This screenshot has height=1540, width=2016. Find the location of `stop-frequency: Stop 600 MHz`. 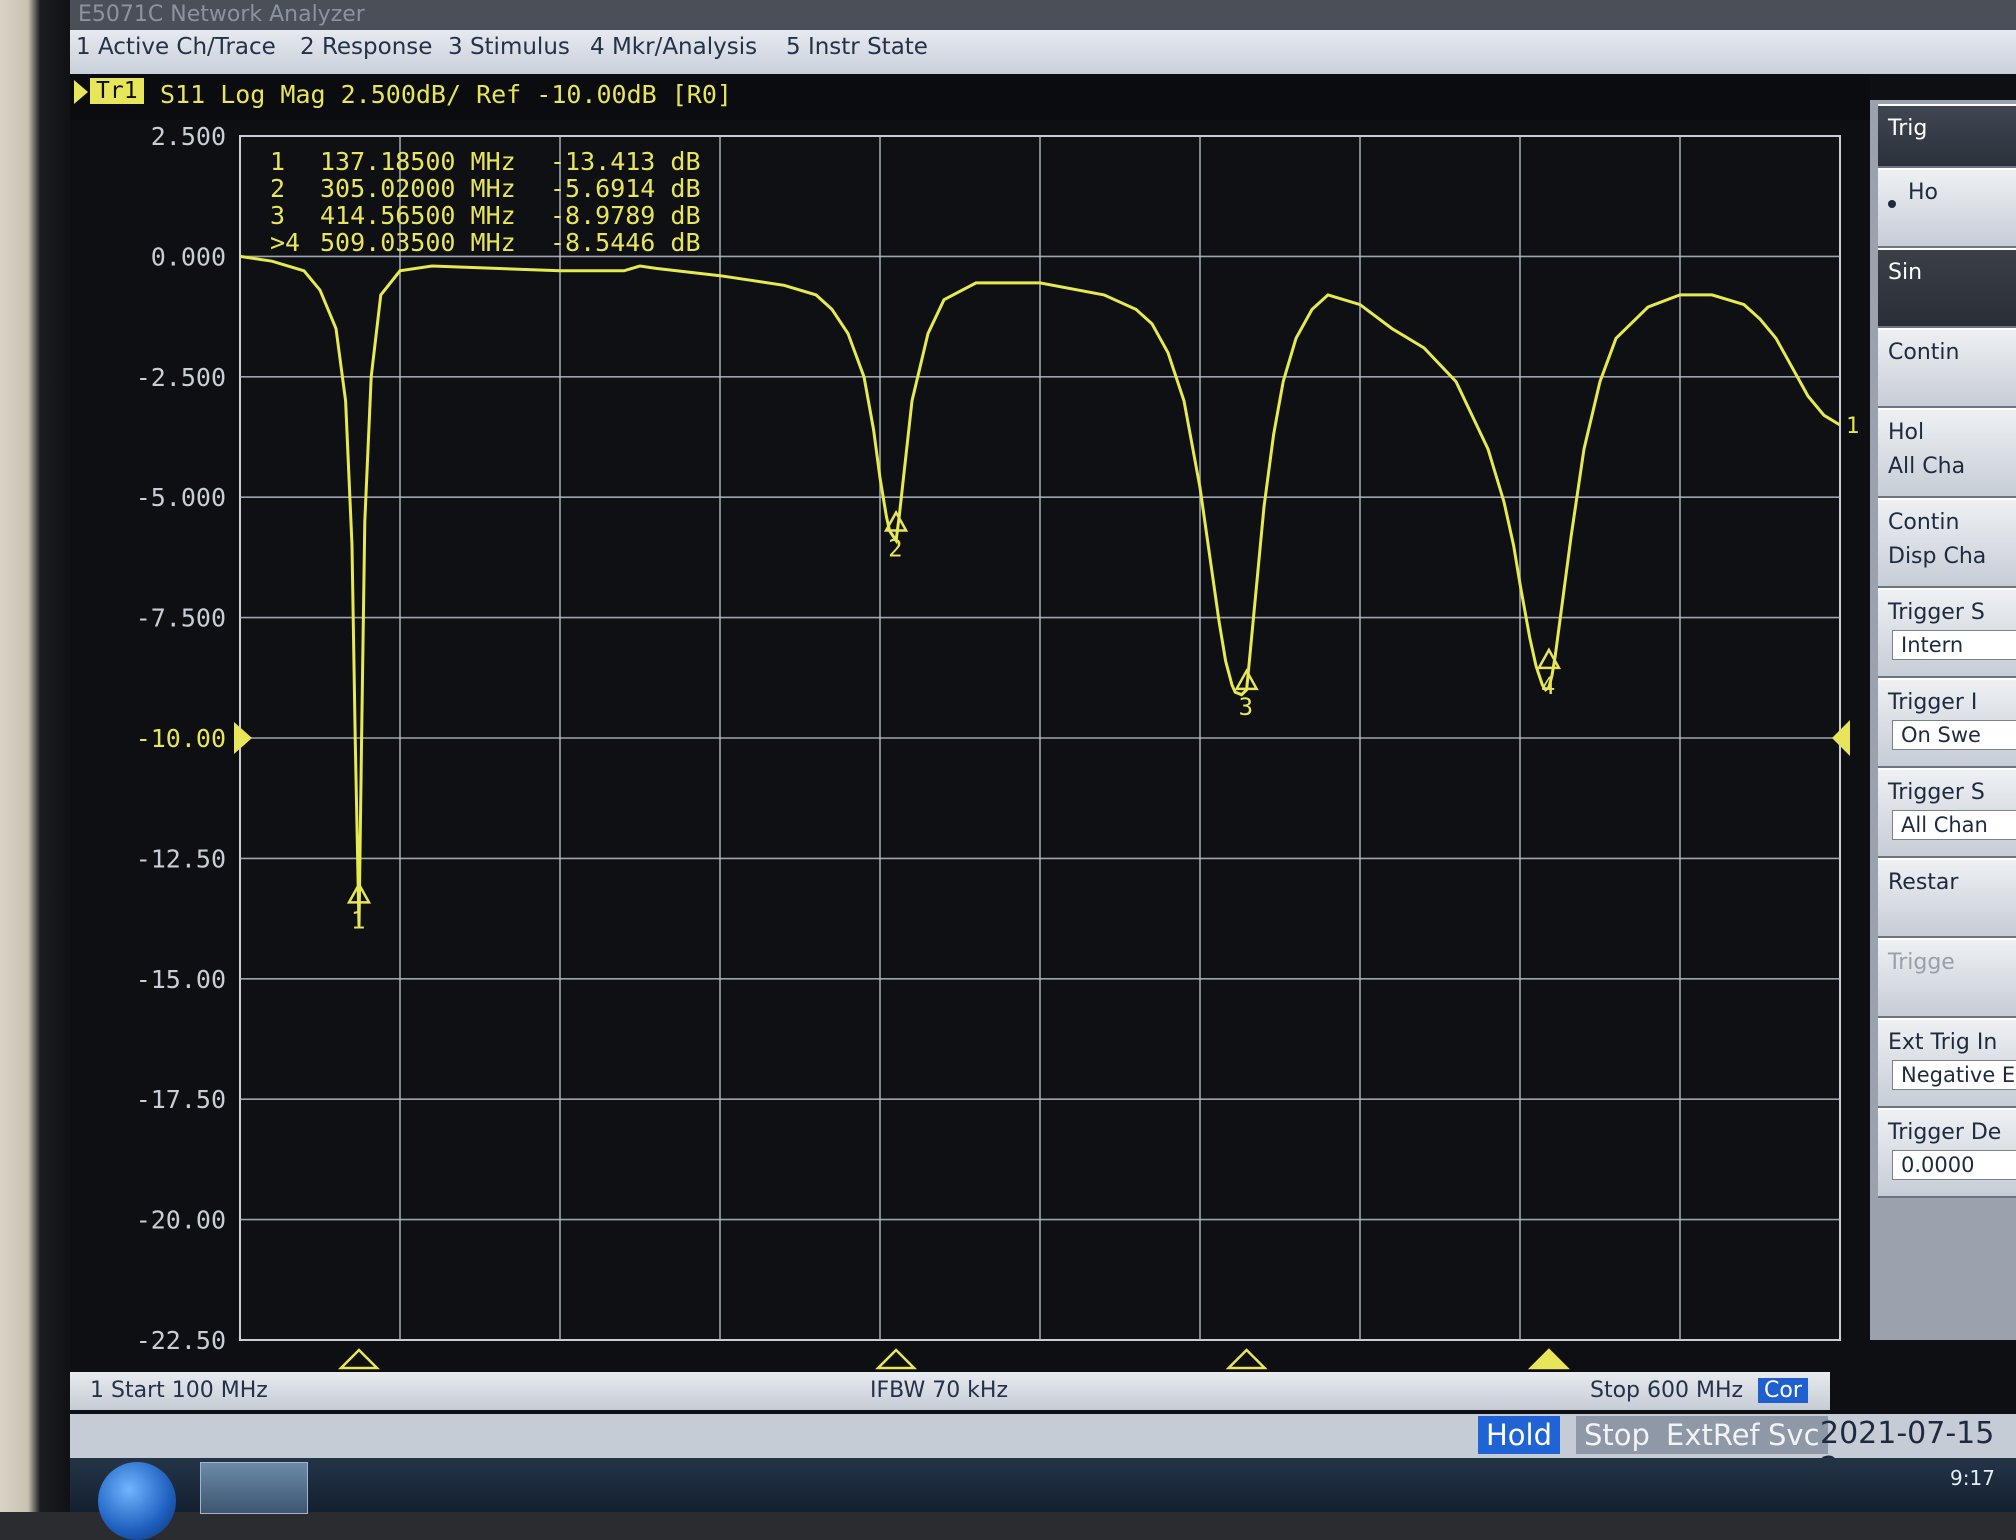

stop-frequency: Stop 600 MHz is located at coordinates (1666, 1390).